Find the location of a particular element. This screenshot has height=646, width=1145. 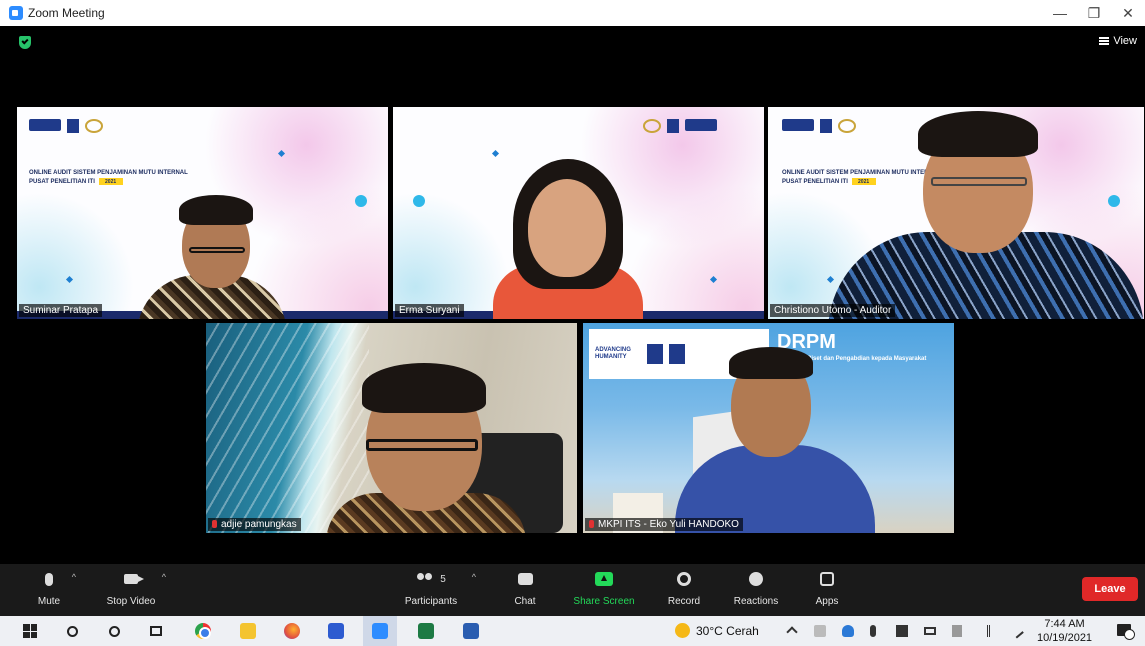

taskbar-file-explorer is located at coordinates (248, 631).